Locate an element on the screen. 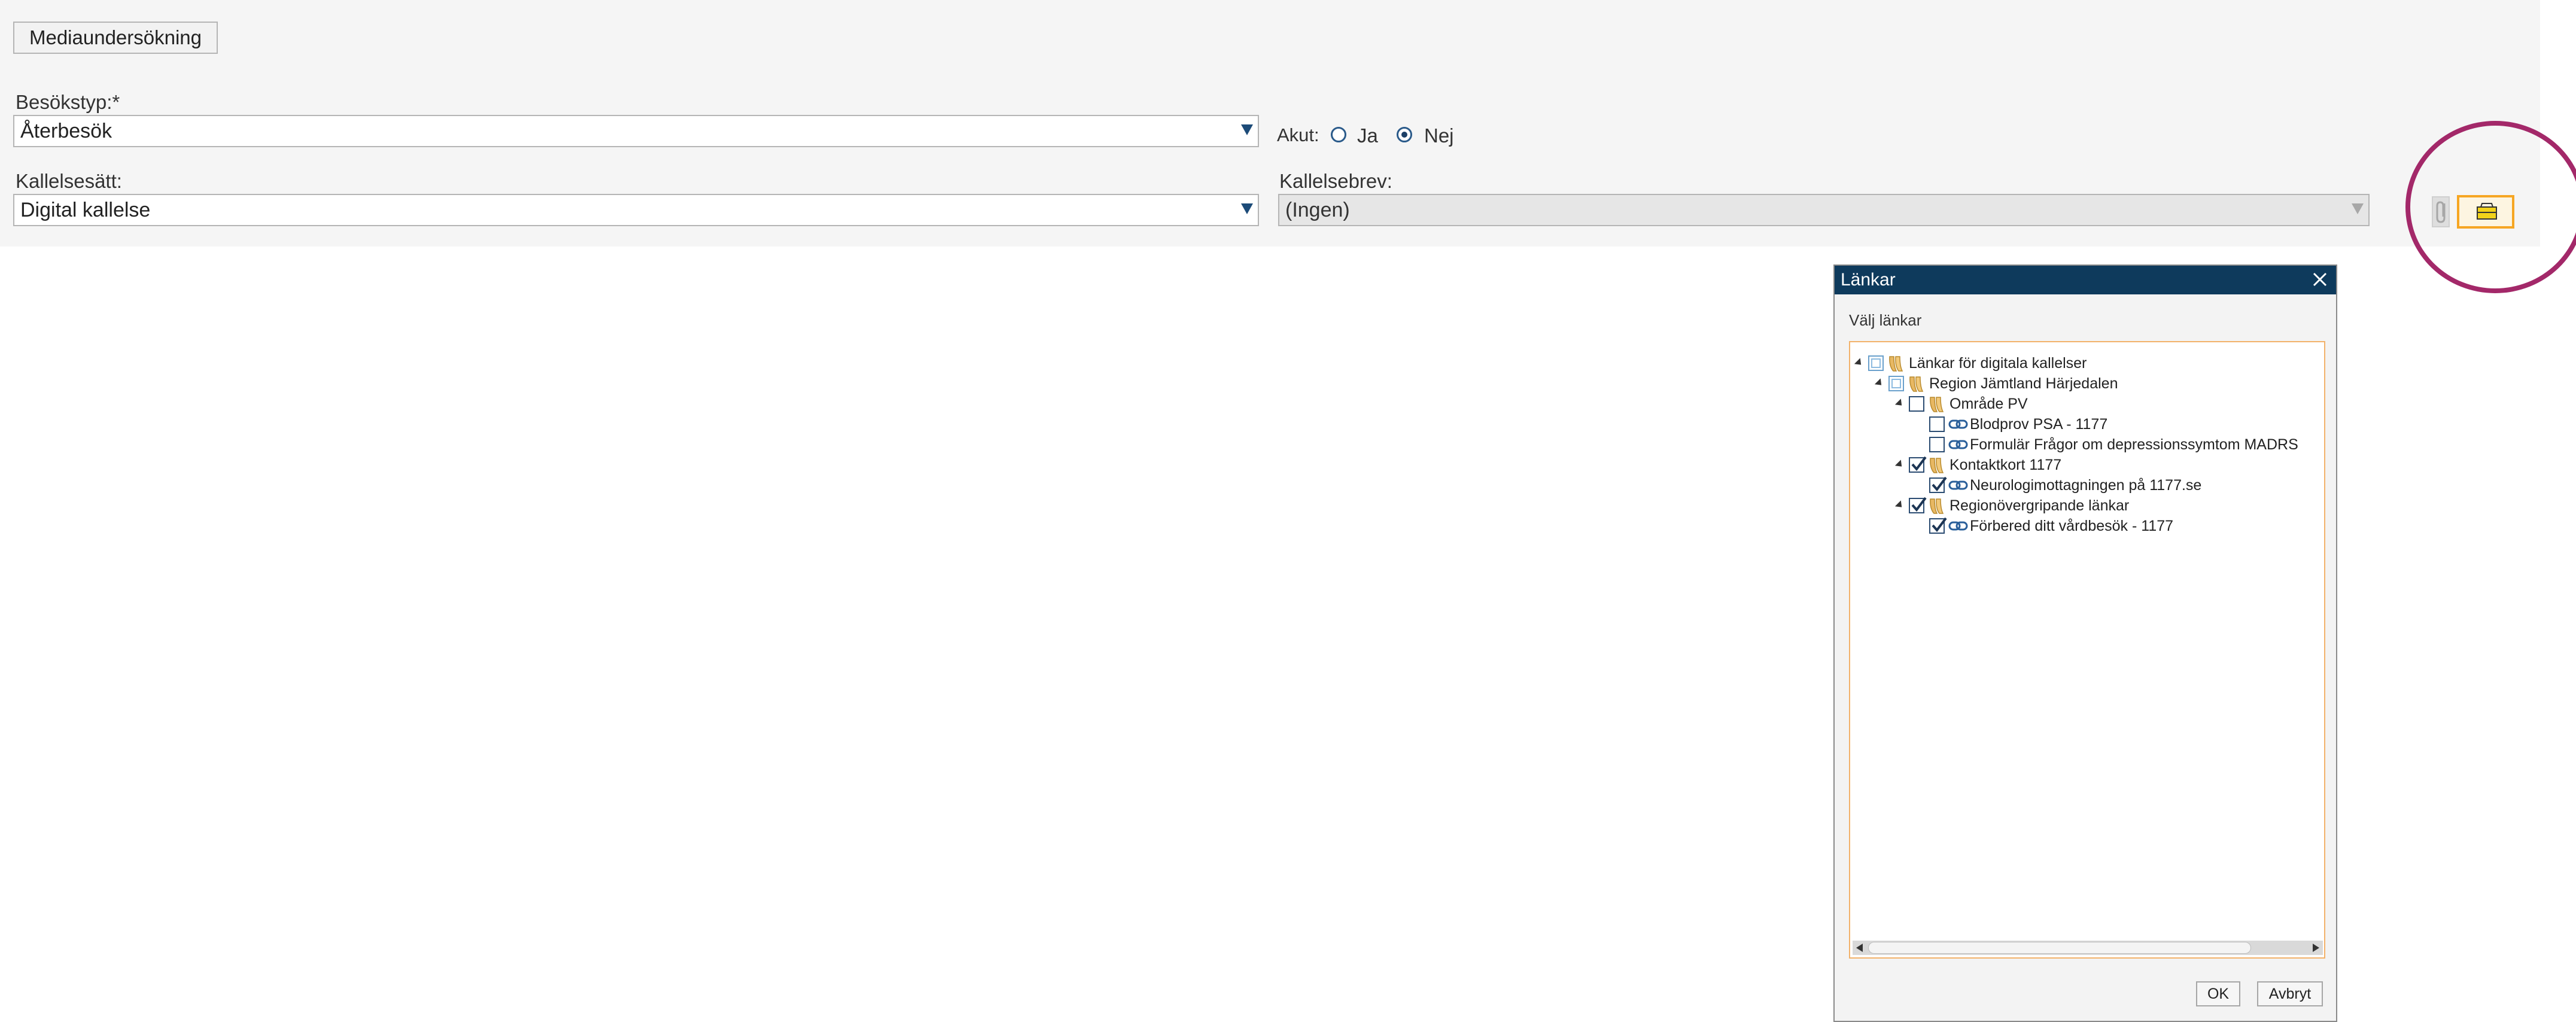 Image resolution: width=2576 pixels, height=1022 pixels. acute-no-label: Nej is located at coordinates (1439, 135).